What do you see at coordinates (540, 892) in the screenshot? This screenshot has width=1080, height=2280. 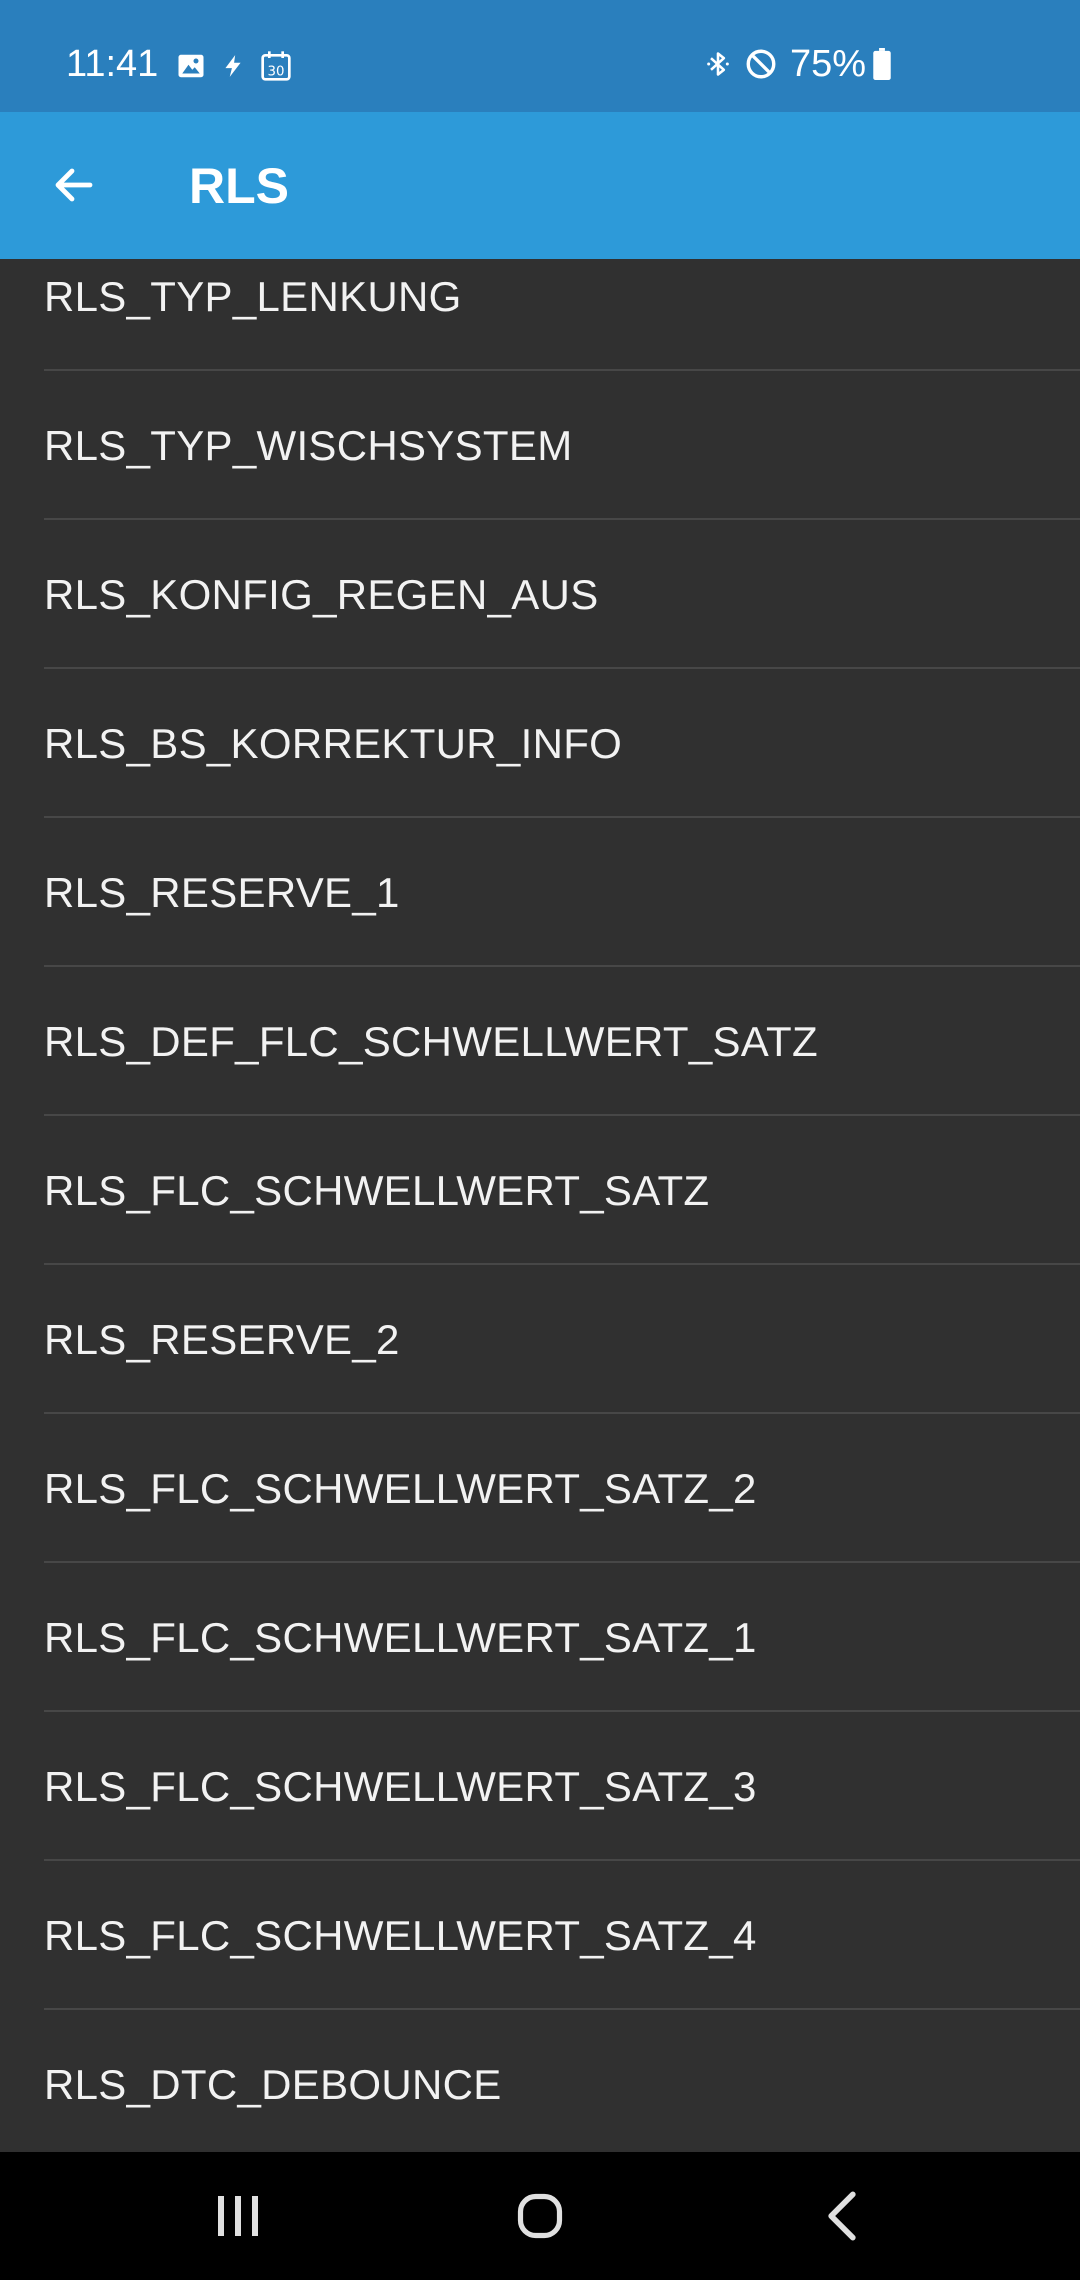 I see `list-item: RLS_RESERVE_1` at bounding box center [540, 892].